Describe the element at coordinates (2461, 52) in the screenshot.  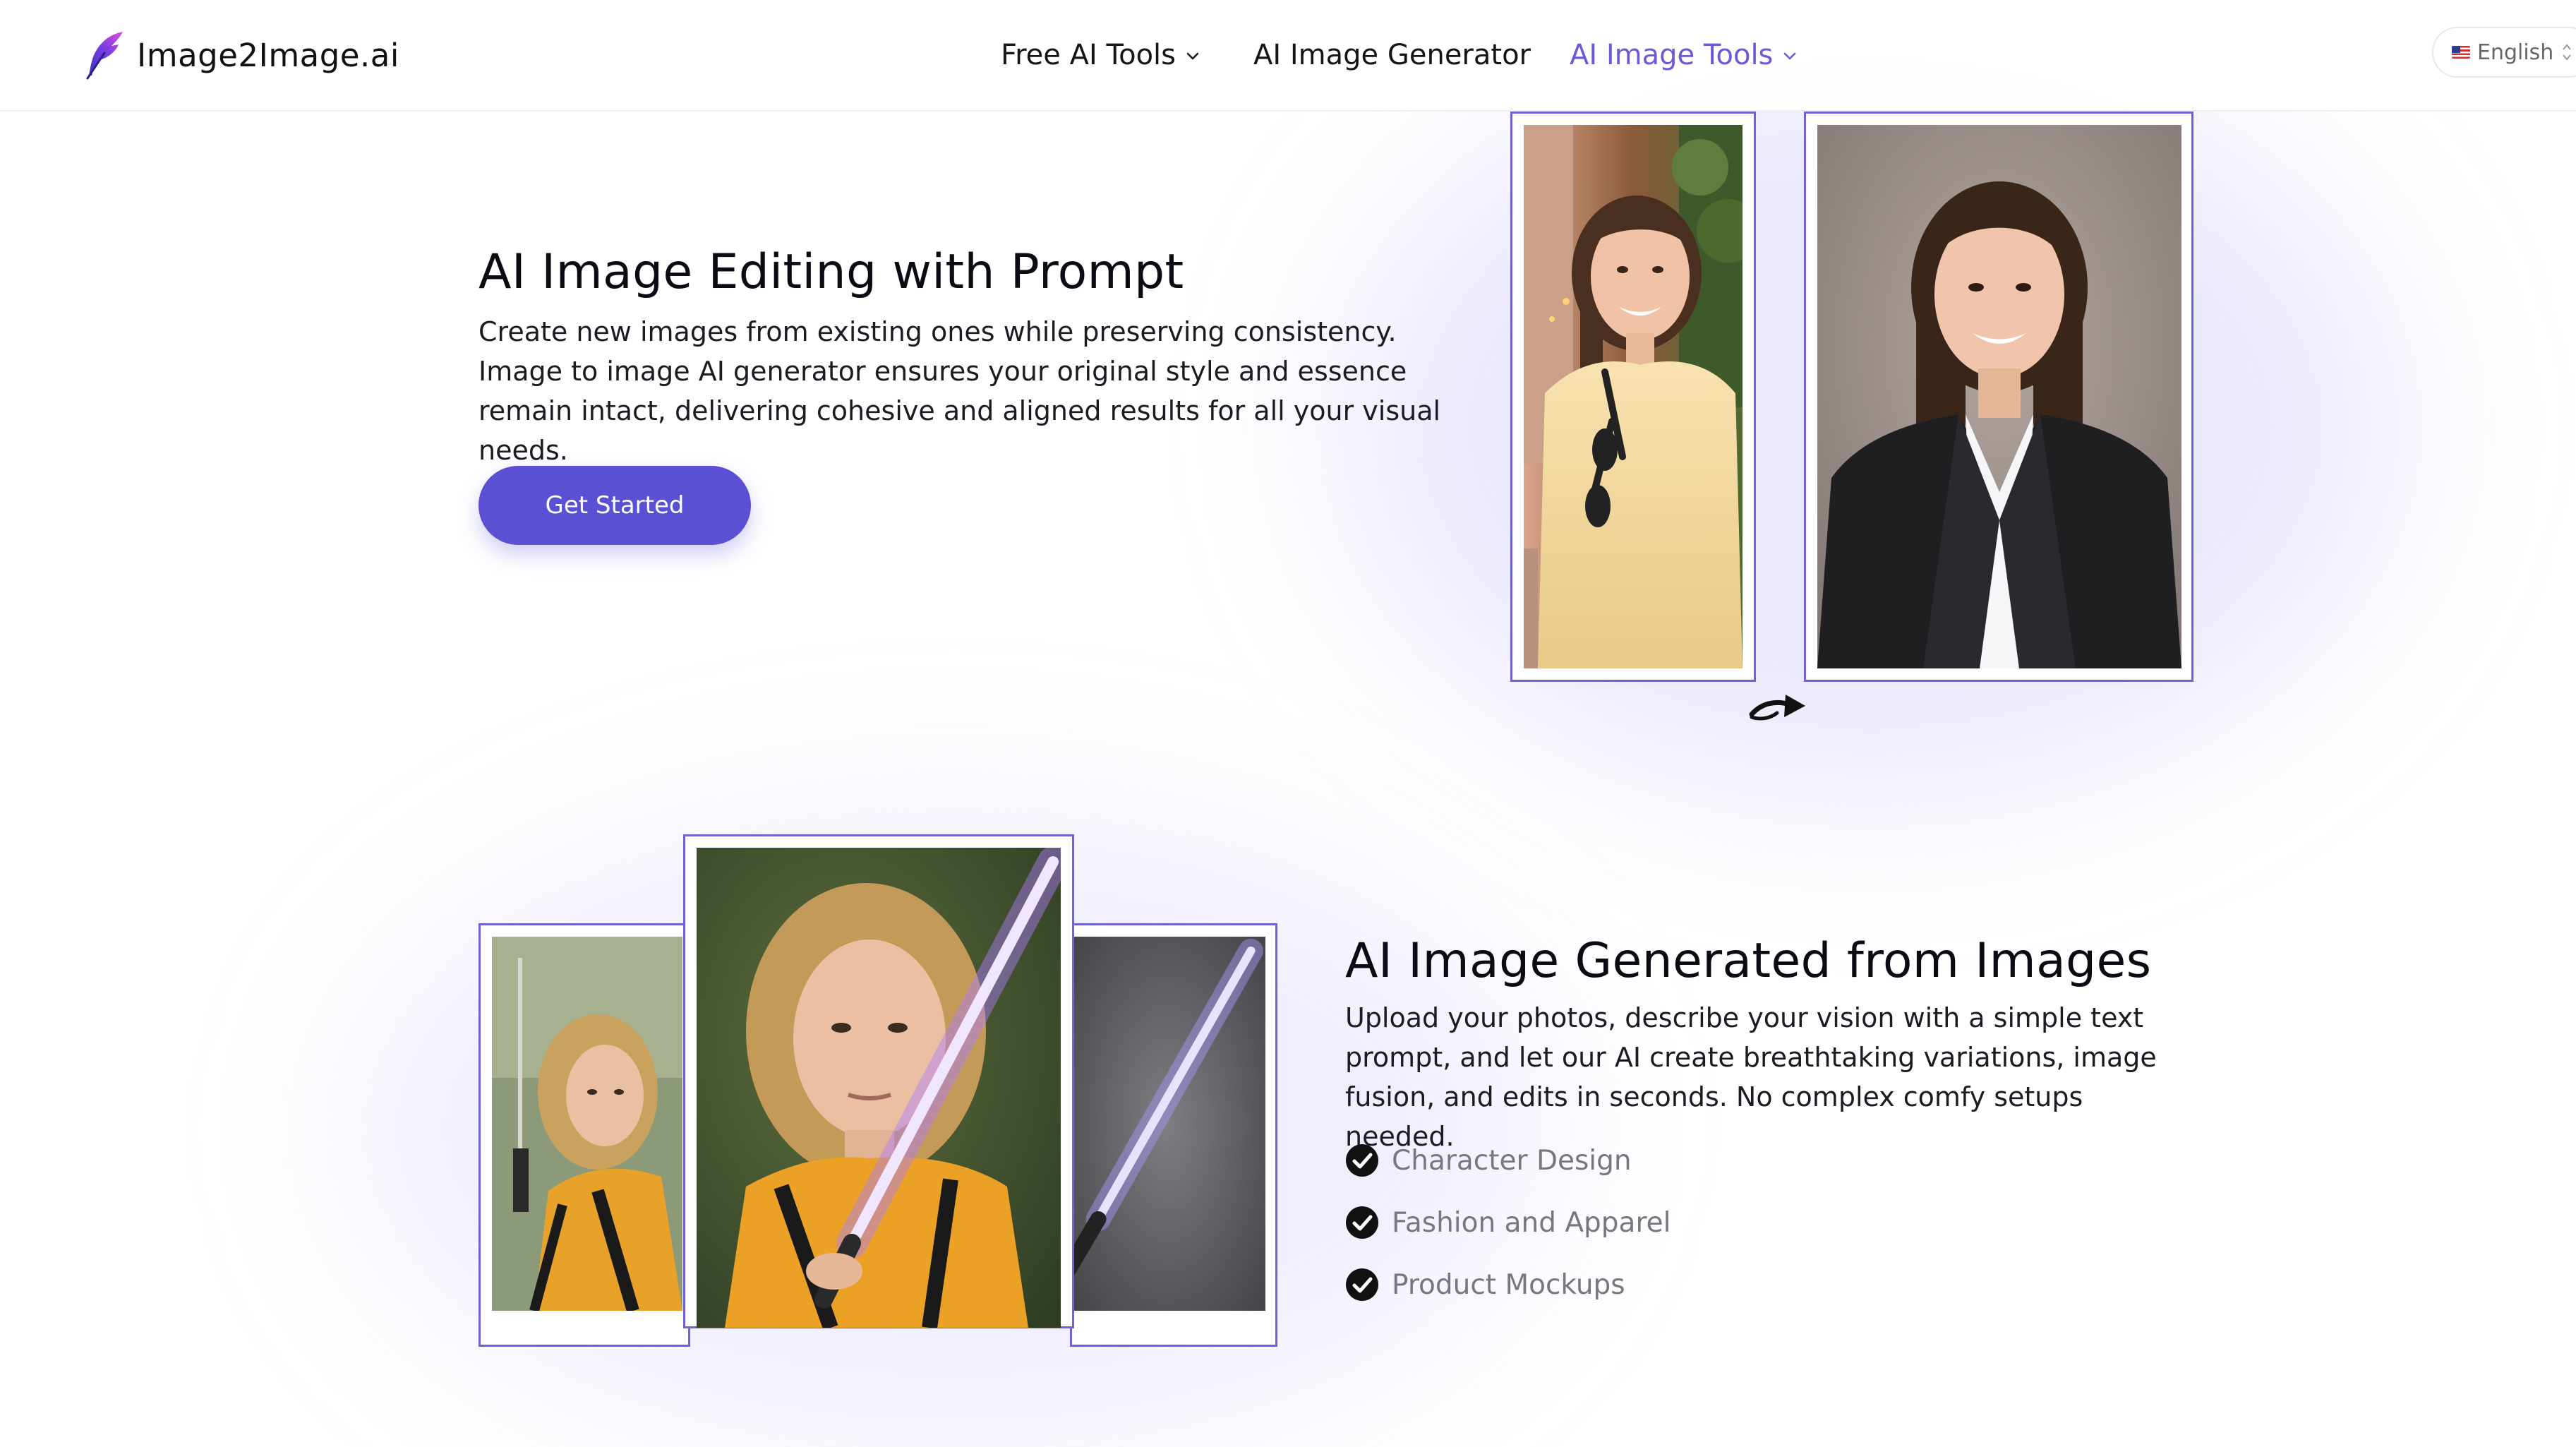
I see `us-flag-icon` at that location.